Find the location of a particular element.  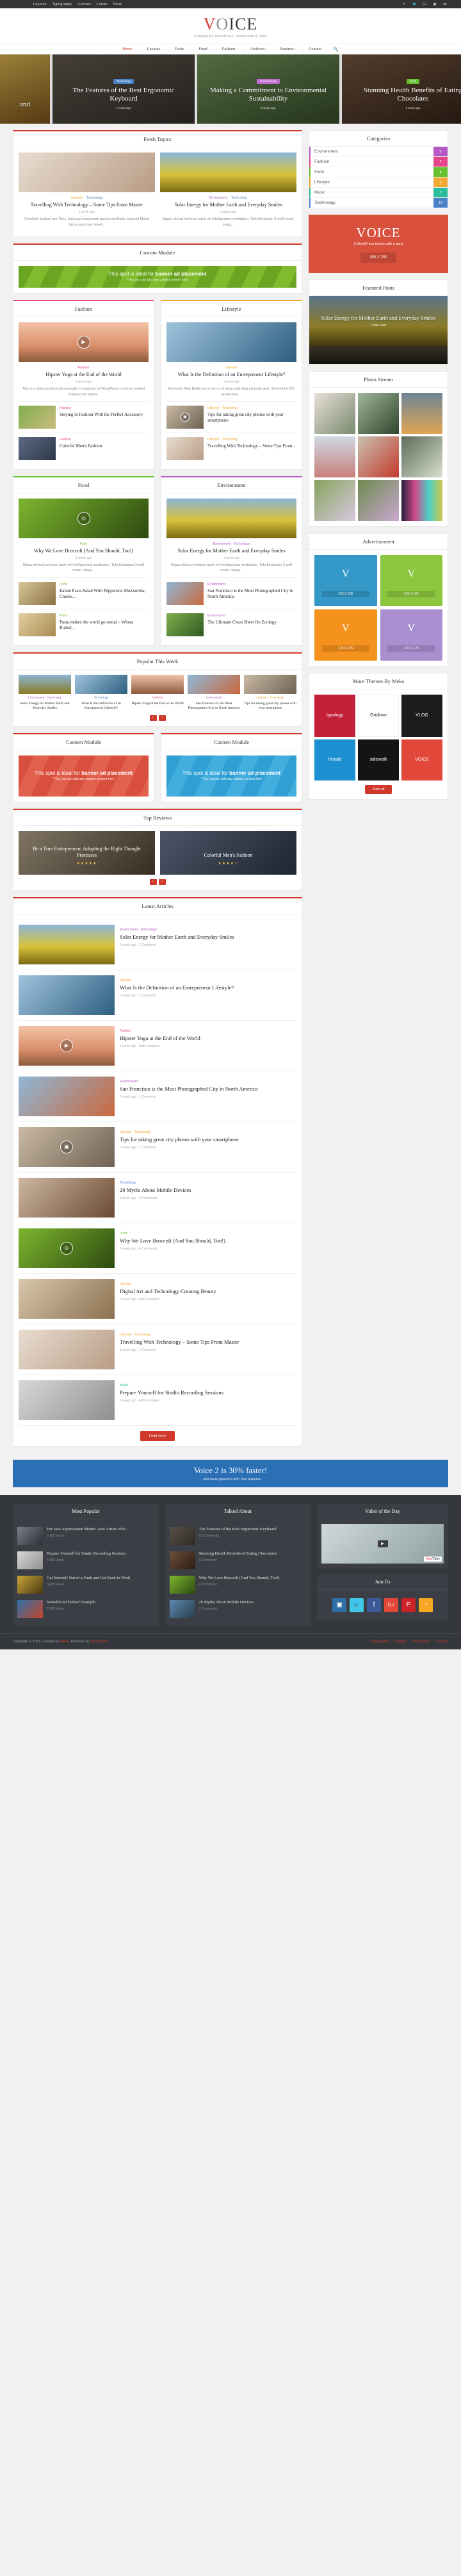

theme-tile-vlog: VLOG is located at coordinates (421, 715).